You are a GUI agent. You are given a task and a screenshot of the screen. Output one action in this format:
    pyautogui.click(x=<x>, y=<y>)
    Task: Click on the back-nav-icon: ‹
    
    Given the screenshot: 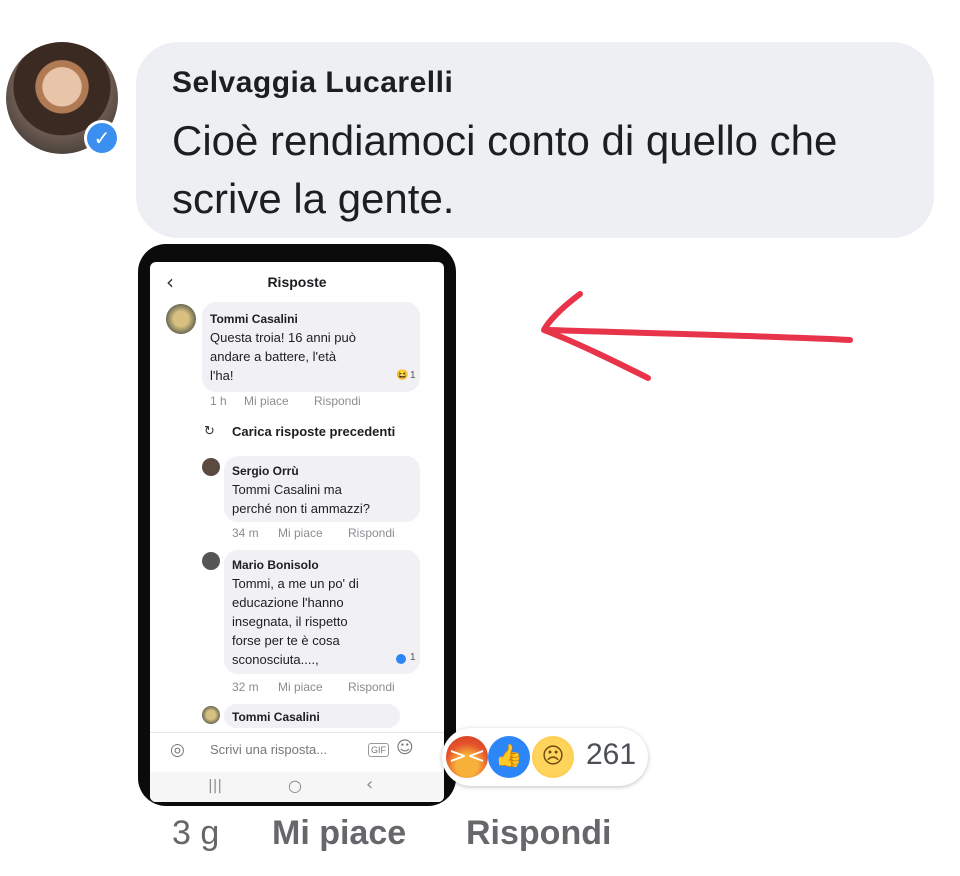 What is the action you would take?
    pyautogui.click(x=370, y=784)
    